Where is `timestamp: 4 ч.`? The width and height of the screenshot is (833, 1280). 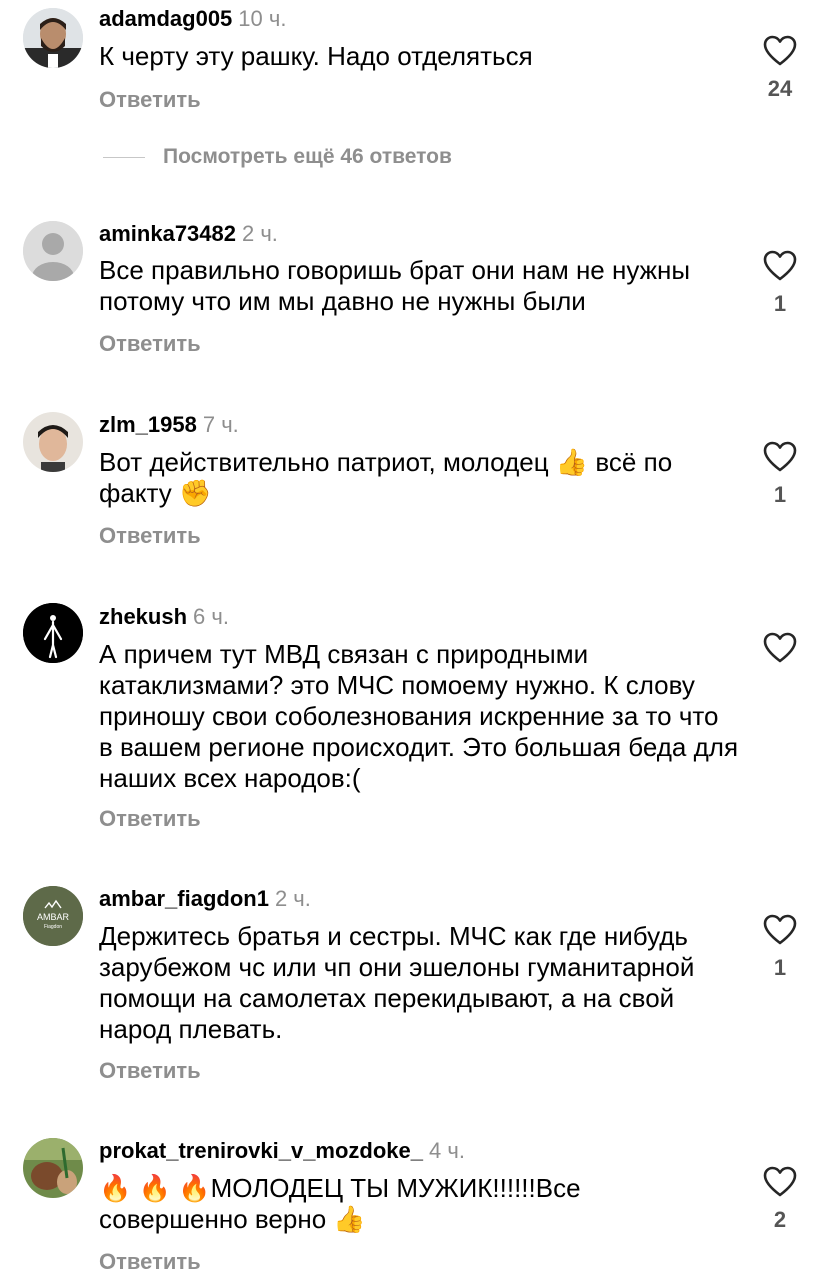 timestamp: 4 ч. is located at coordinates (447, 1150).